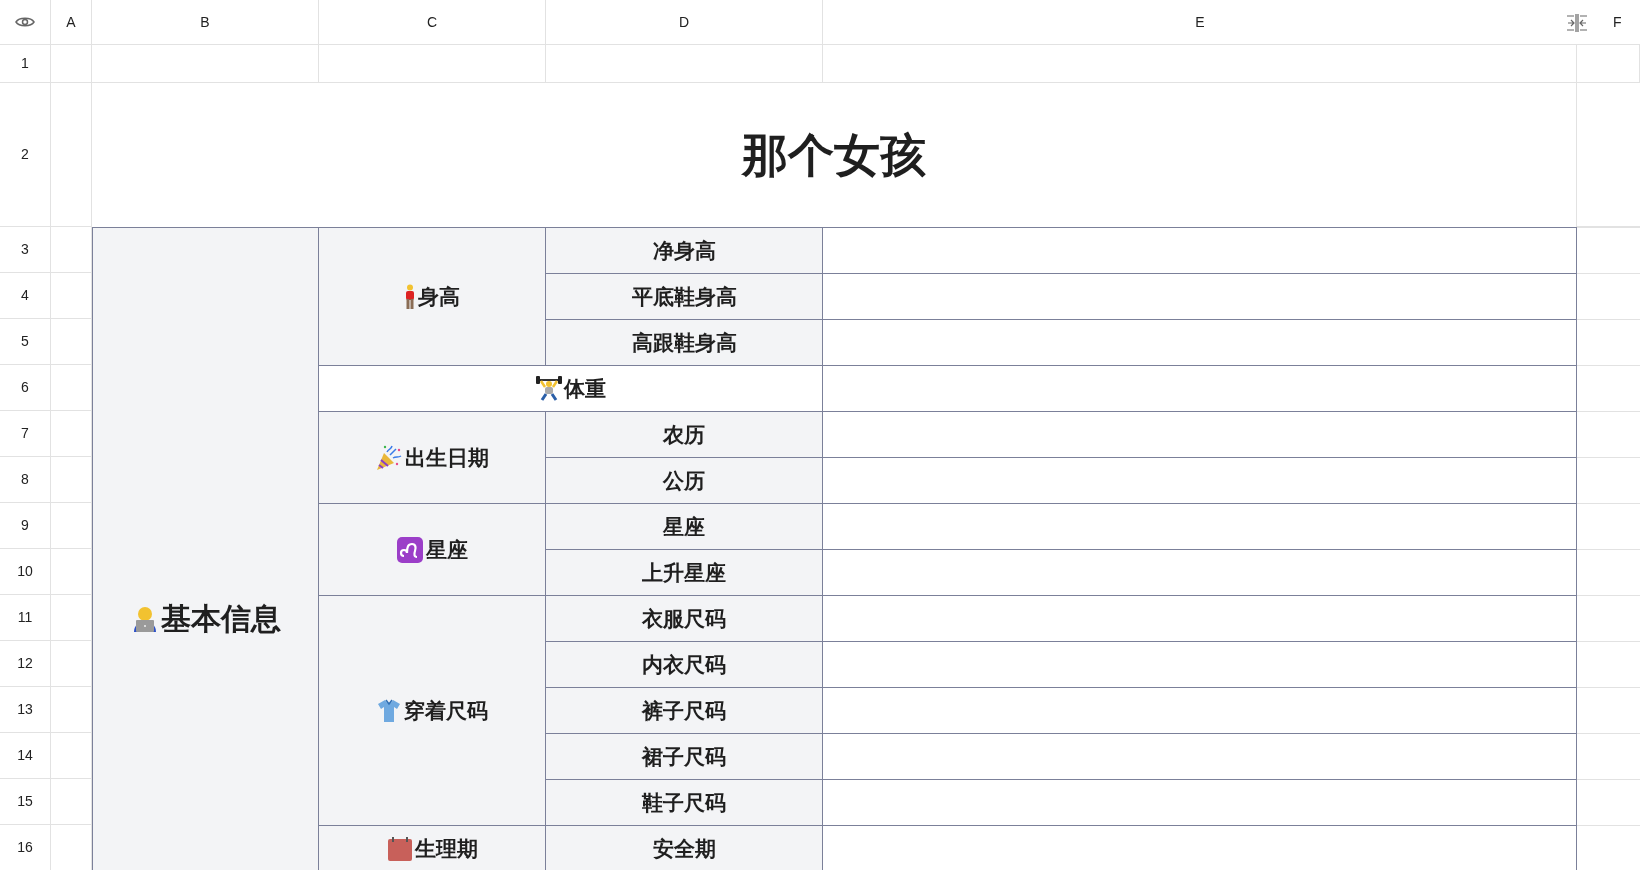  I want to click on column-header: D, so click(684, 22).